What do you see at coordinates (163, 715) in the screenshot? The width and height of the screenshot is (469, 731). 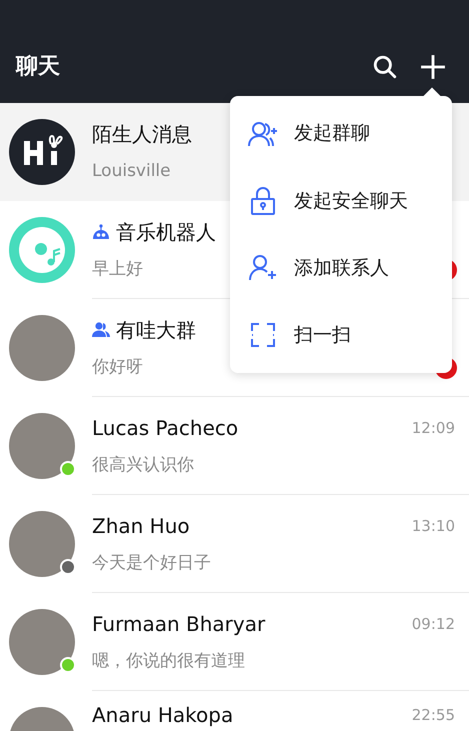 I see `chat-name: Anaru Hakopa` at bounding box center [163, 715].